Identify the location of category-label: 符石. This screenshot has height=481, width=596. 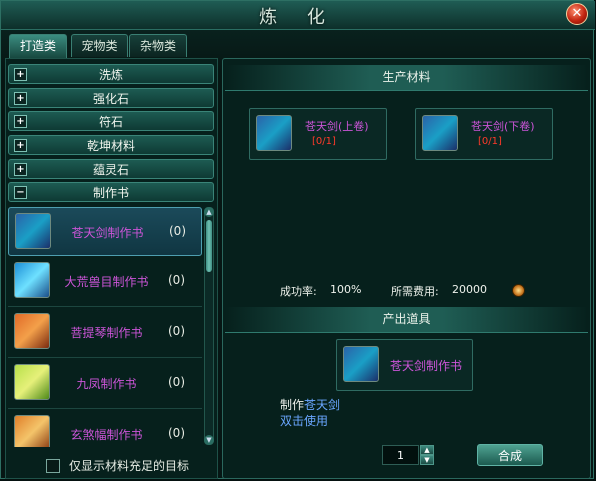
(110, 122).